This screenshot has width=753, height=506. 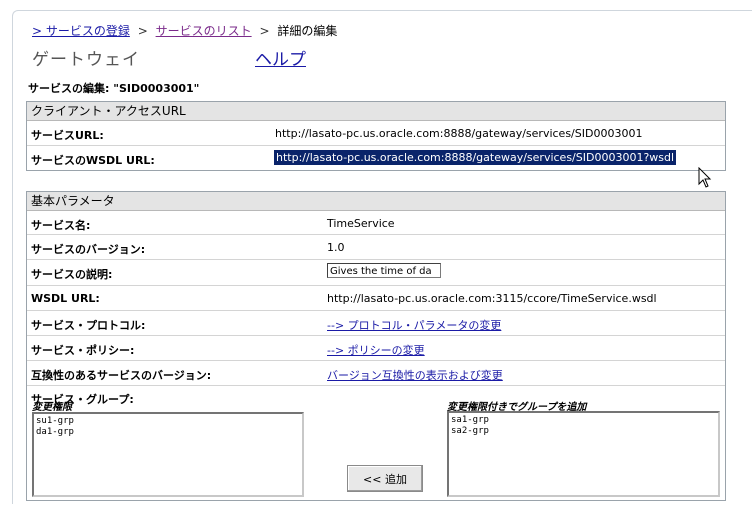 What do you see at coordinates (361, 223) in the screenshot?
I see `service-name-value: TimeService` at bounding box center [361, 223].